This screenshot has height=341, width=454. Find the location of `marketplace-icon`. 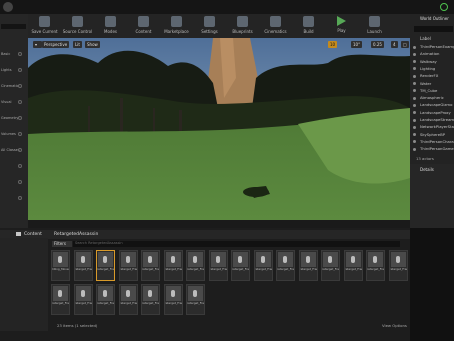

marketplace-icon is located at coordinates (176, 21).